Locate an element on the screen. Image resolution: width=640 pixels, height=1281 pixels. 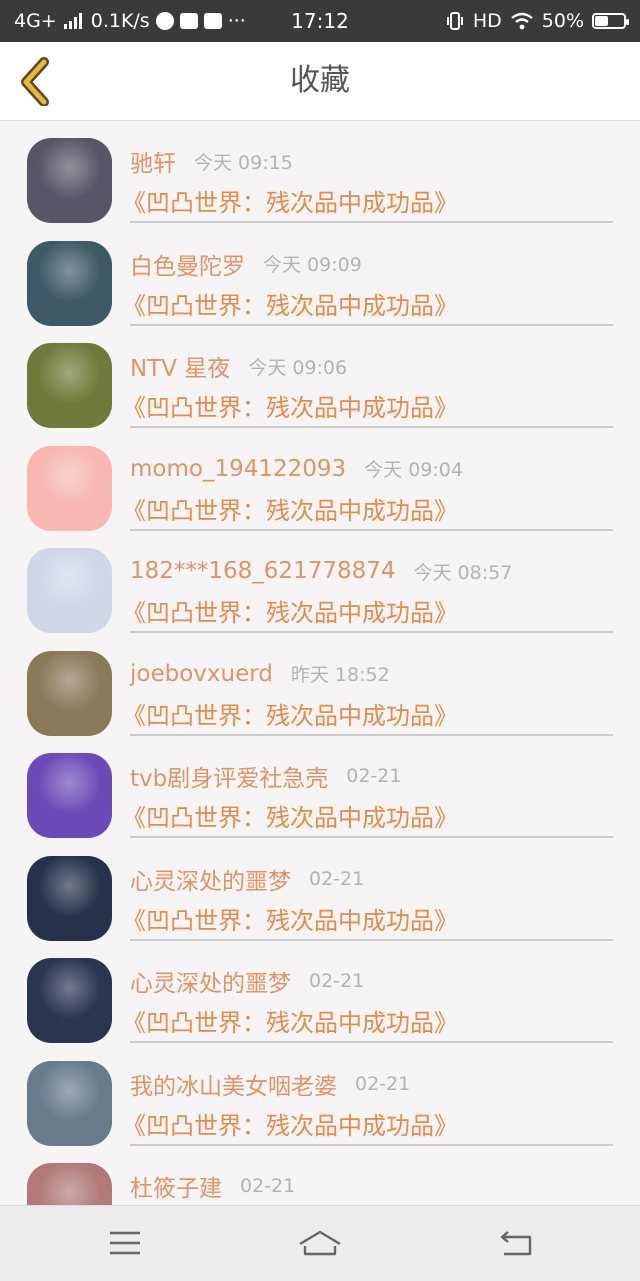
return-button is located at coordinates (516, 1243).